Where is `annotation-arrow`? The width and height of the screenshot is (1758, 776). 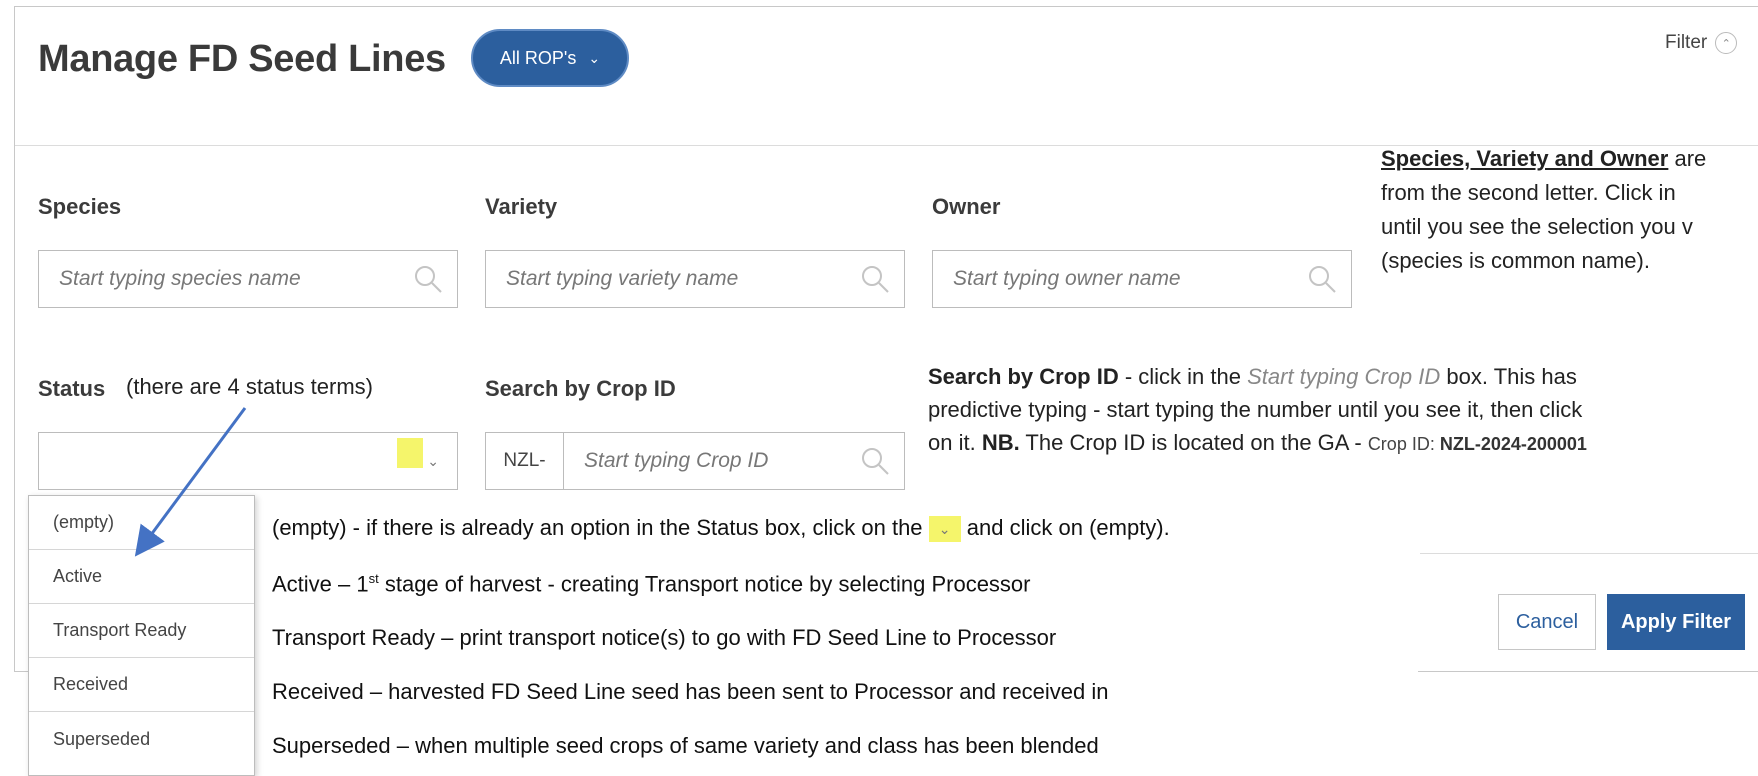
annotation-arrow is located at coordinates (190, 482).